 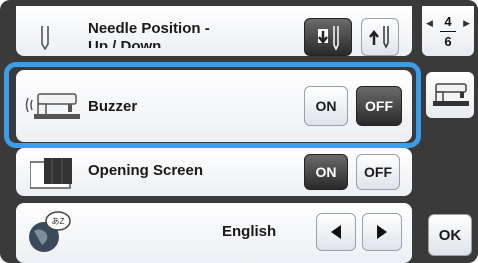 What do you see at coordinates (58, 221) in the screenshot?
I see `svg-text: あZ` at bounding box center [58, 221].